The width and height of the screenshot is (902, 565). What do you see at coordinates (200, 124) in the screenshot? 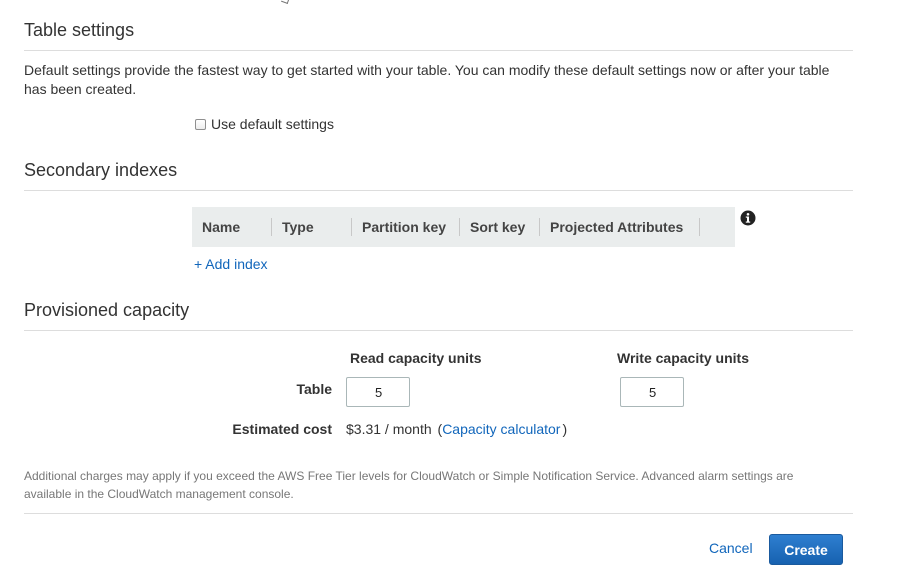
I see `use-default-settings-checkbox` at bounding box center [200, 124].